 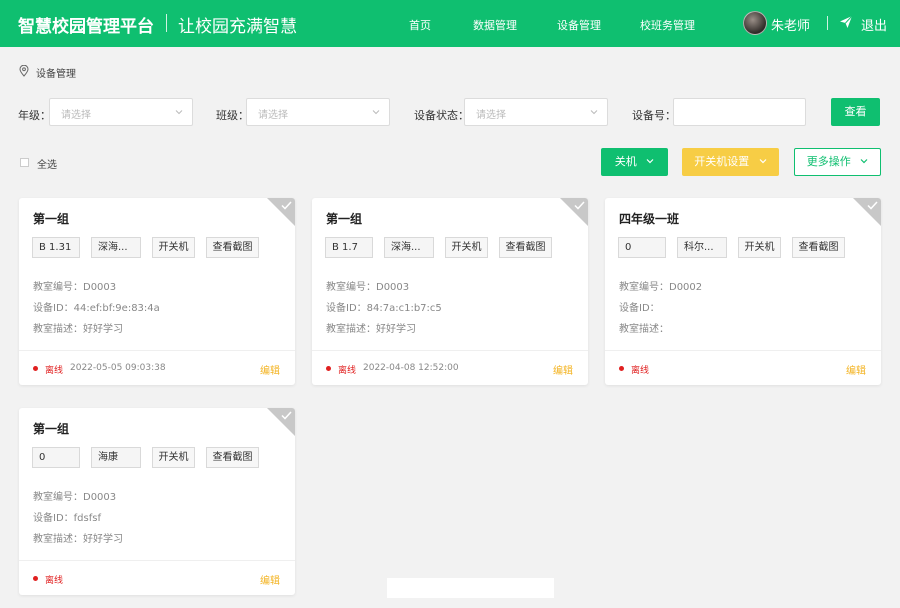 What do you see at coordinates (846, 22) in the screenshot?
I see `send-icon` at bounding box center [846, 22].